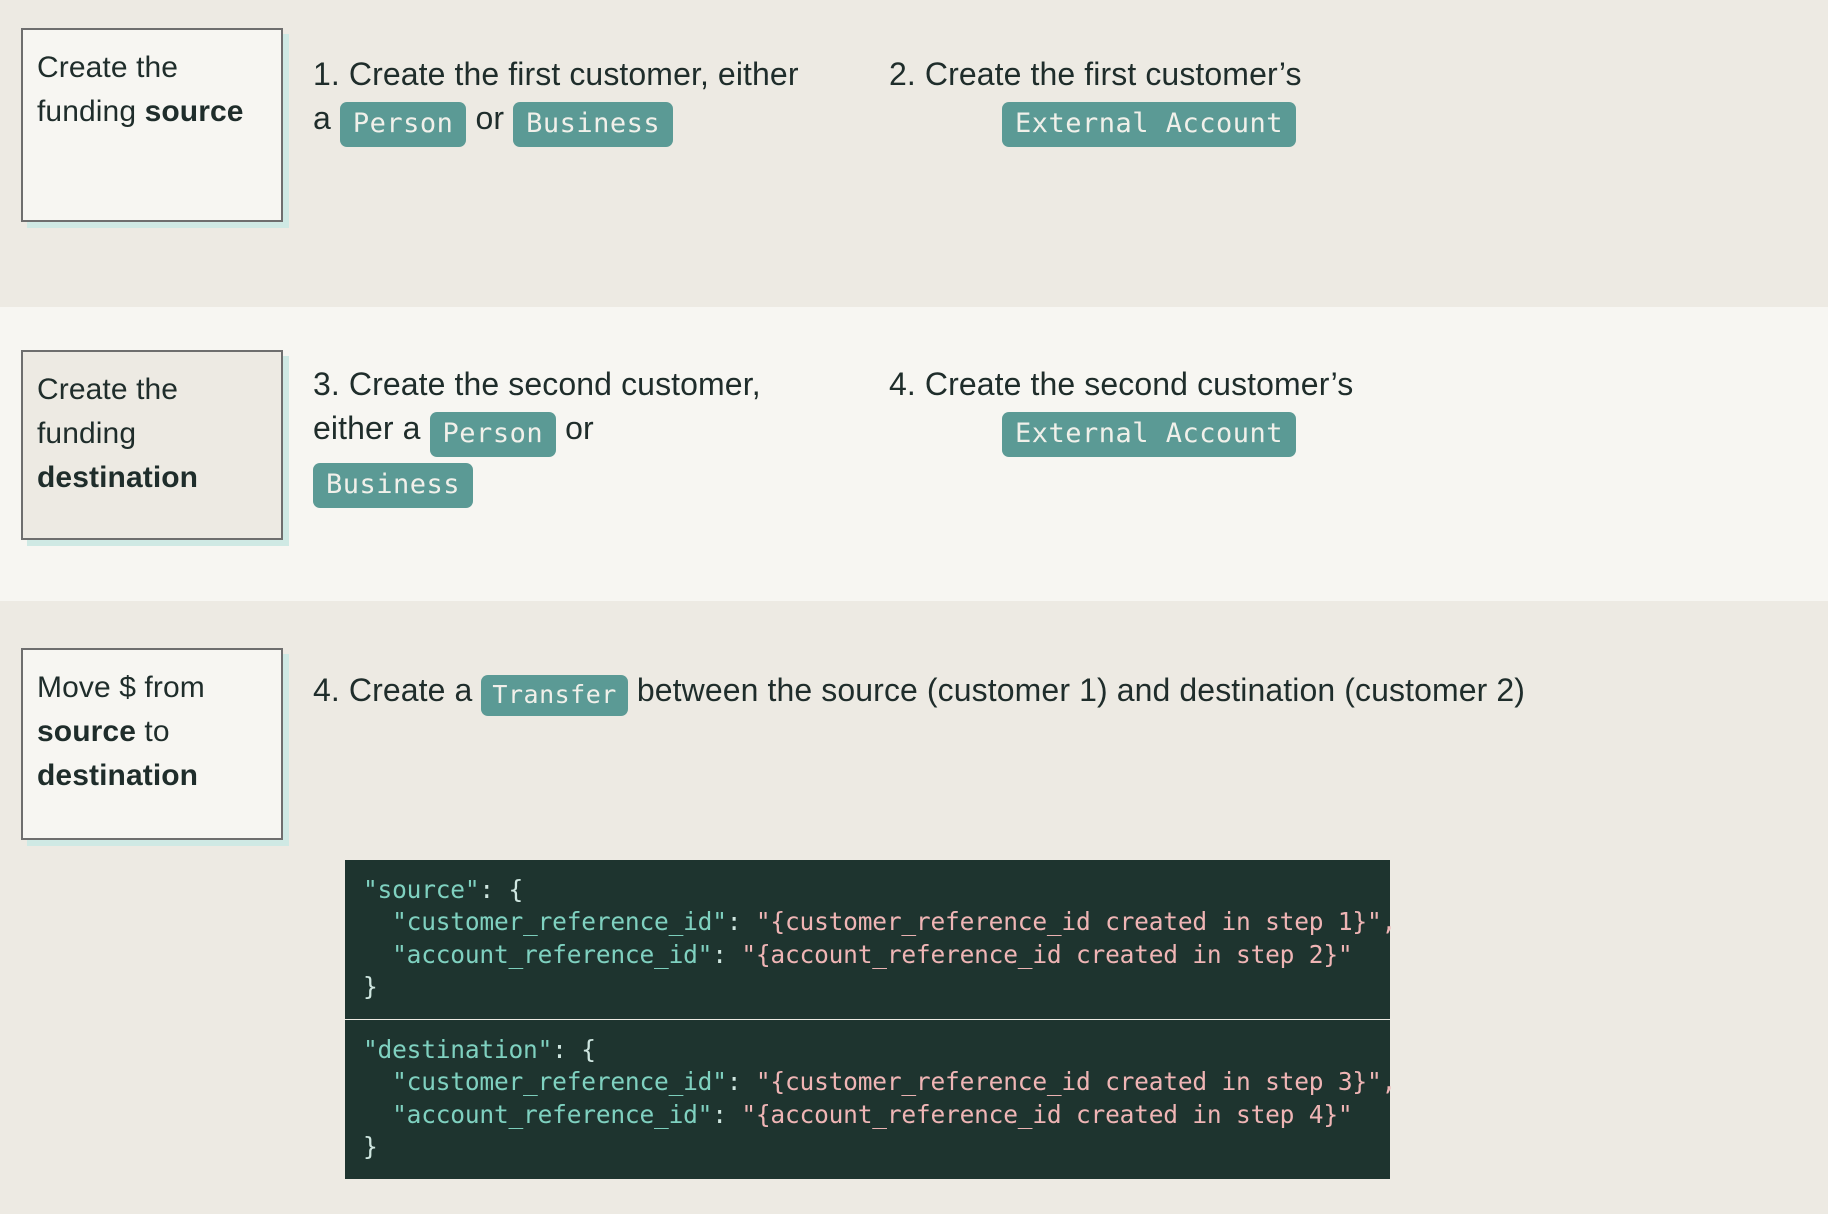  What do you see at coordinates (727, 954) in the screenshot?
I see `code-source-colon-2: :` at bounding box center [727, 954].